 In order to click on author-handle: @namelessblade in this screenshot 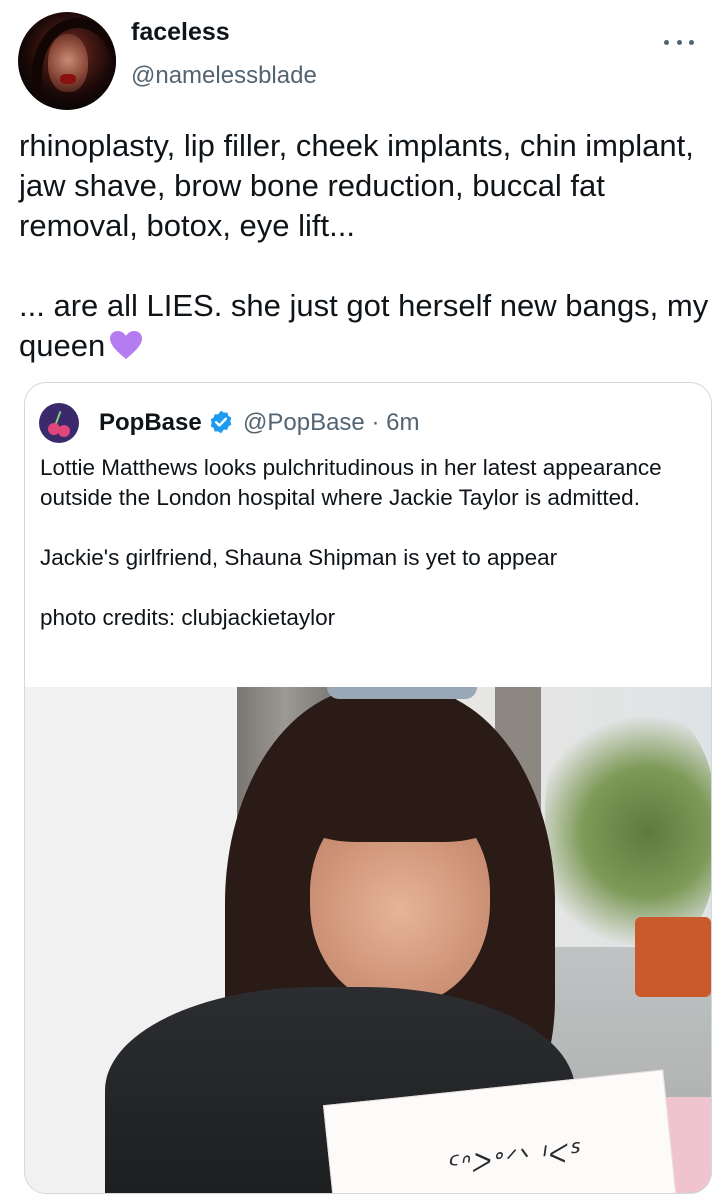, I will do `click(224, 76)`.